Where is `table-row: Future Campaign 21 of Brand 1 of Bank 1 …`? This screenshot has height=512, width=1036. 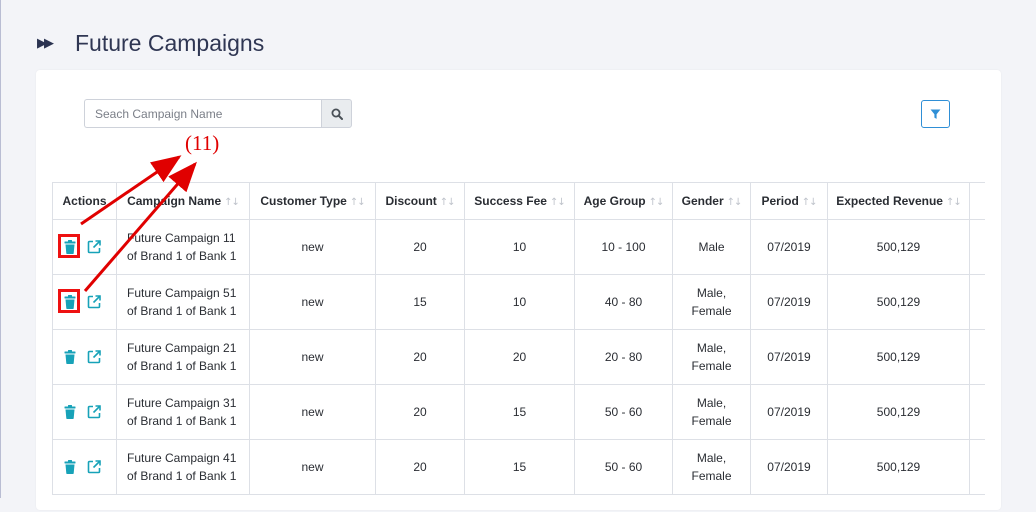
table-row: Future Campaign 21 of Brand 1 of Bank 1 … is located at coordinates (518, 357).